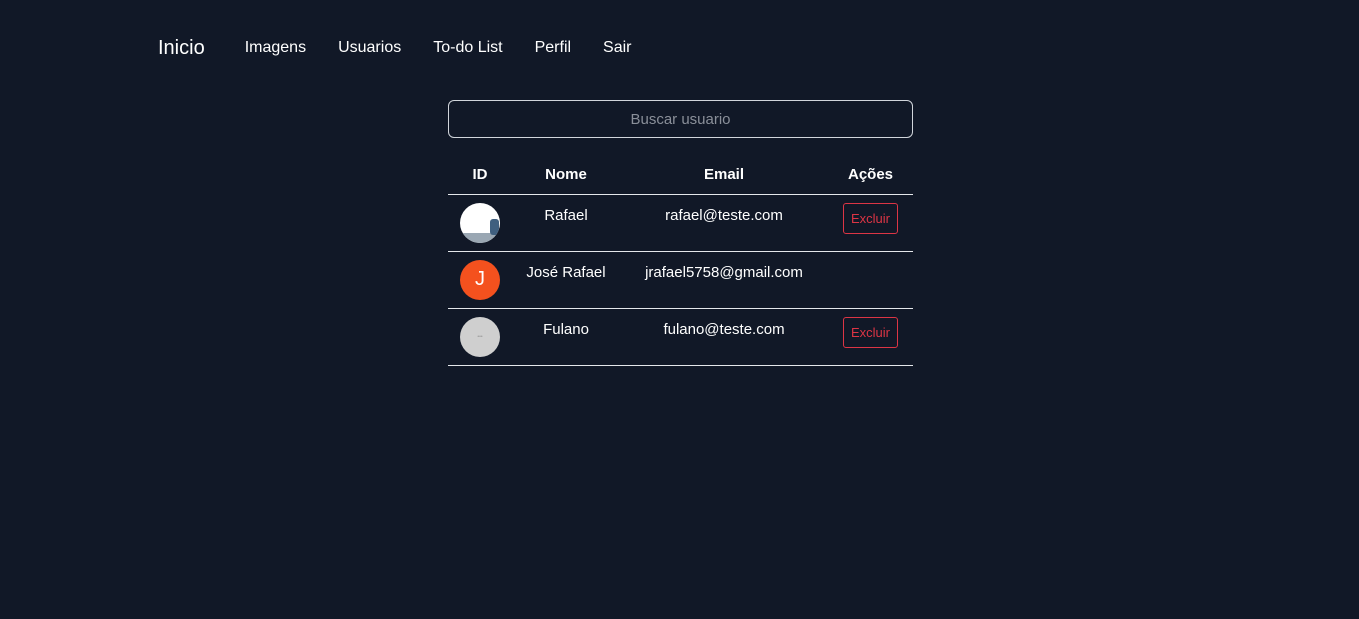 The width and height of the screenshot is (1359, 619). Describe the element at coordinates (617, 48) in the screenshot. I see `nav-link-sair: Sair` at that location.